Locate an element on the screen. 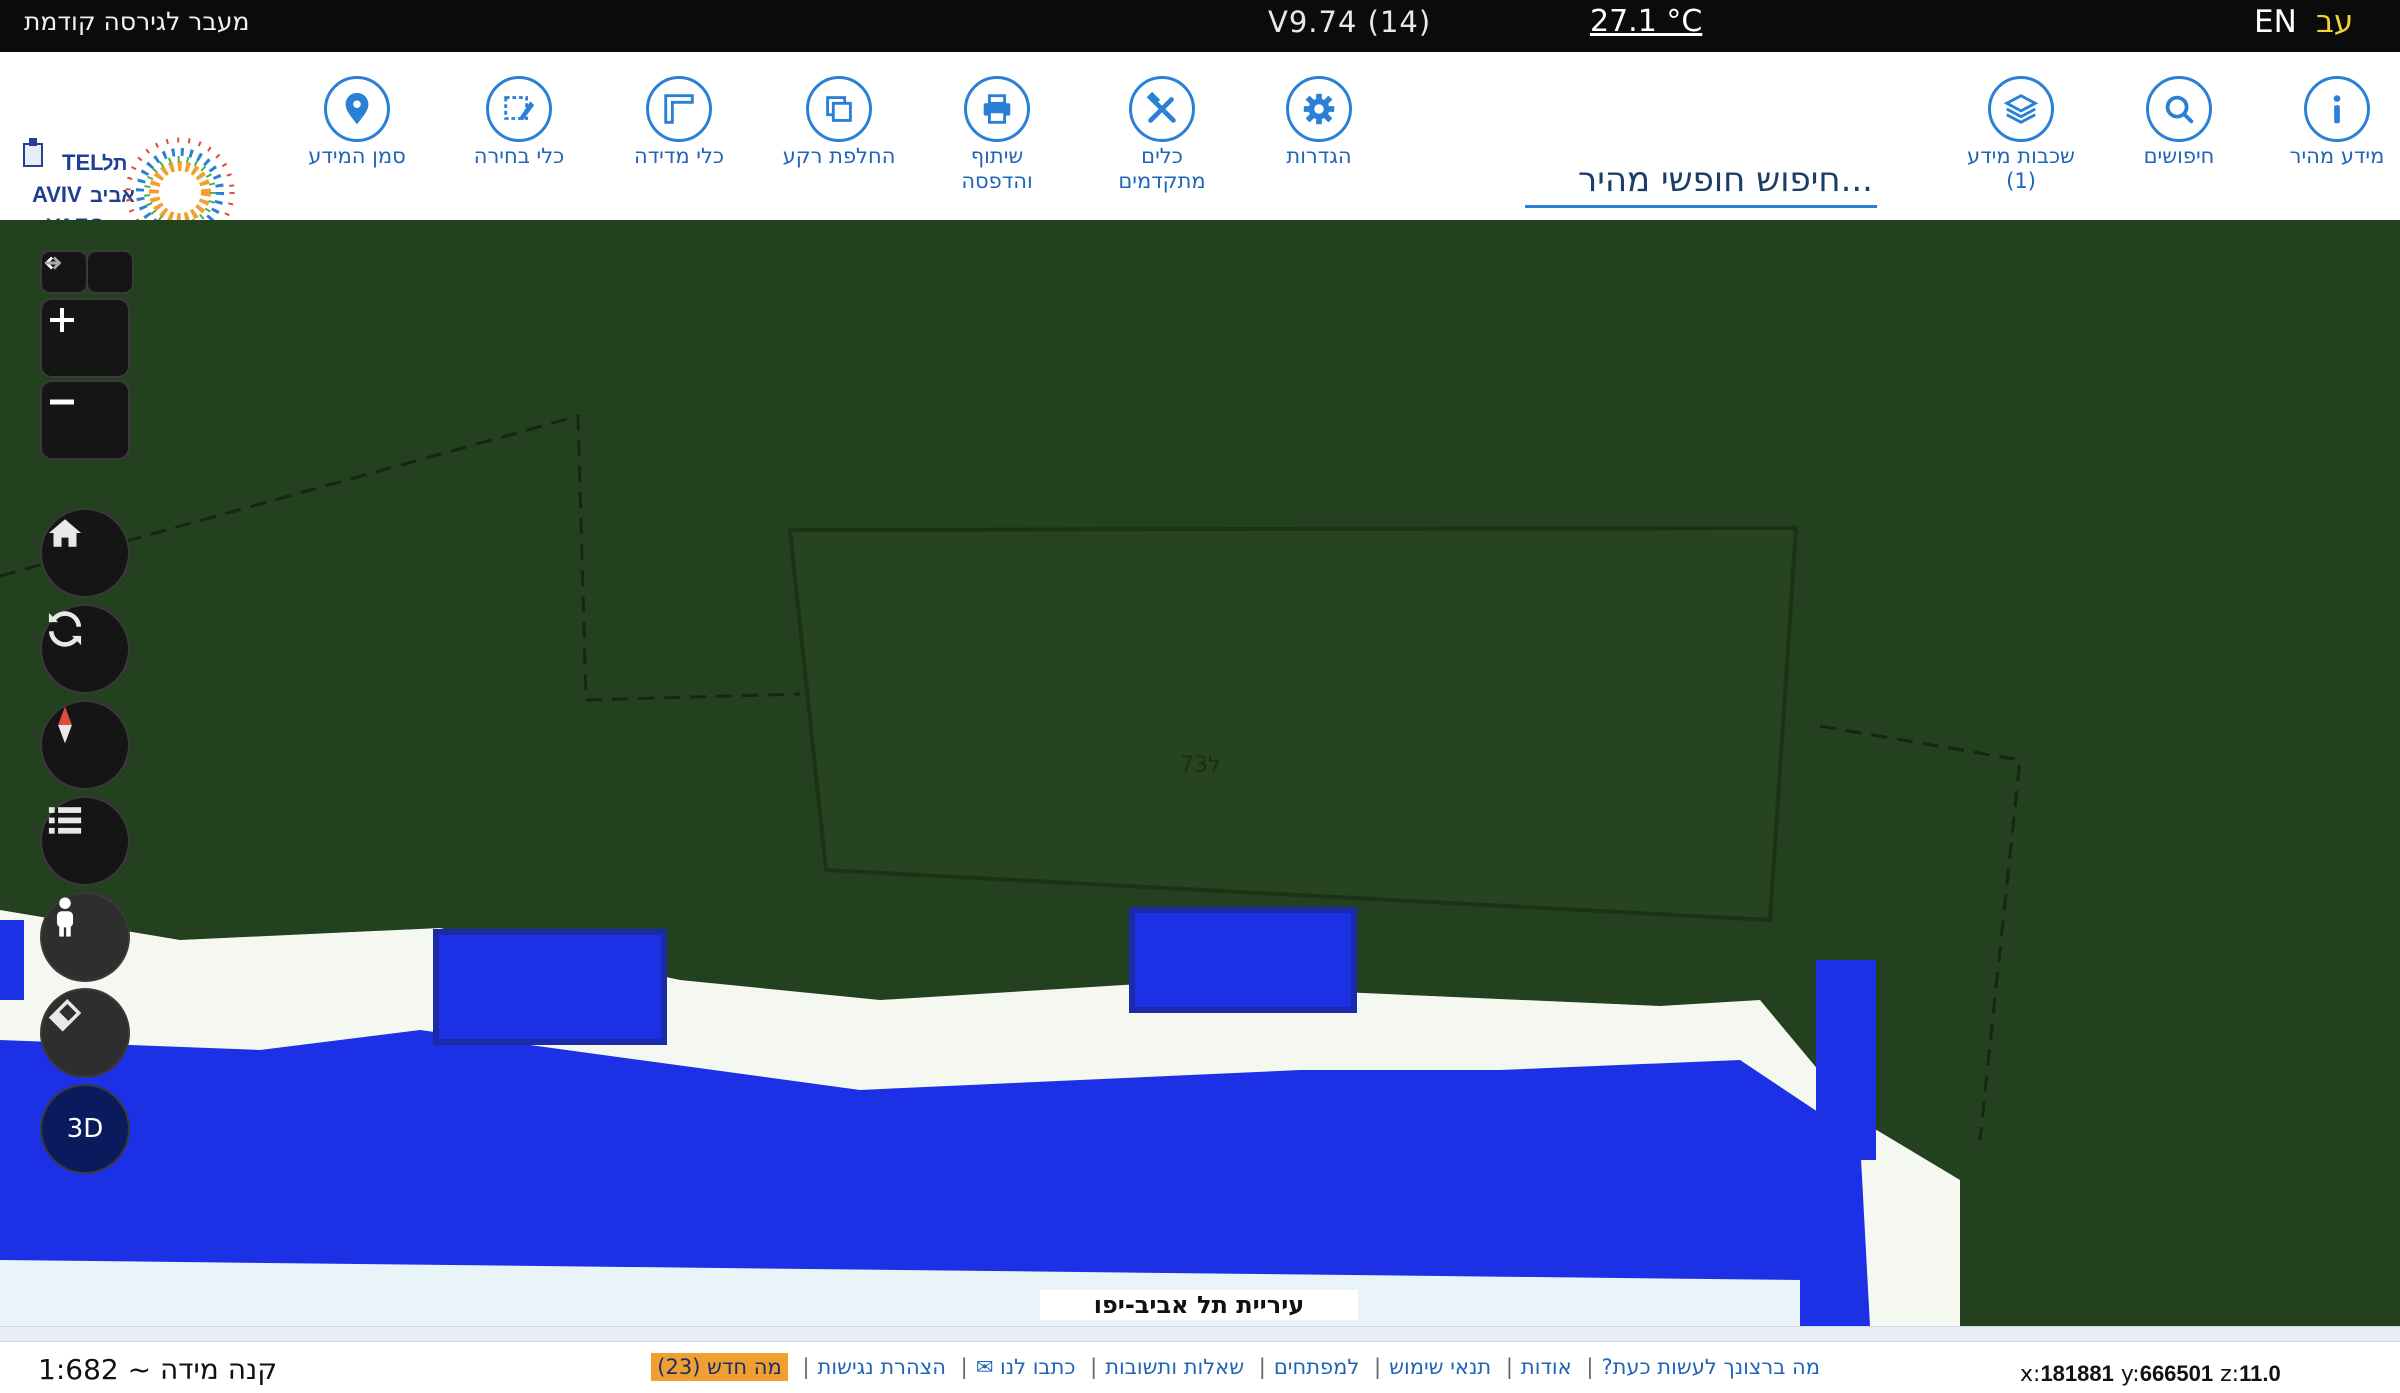 The height and width of the screenshot is (1393, 2400). map-scale: קנה מידה ~ 1:682 is located at coordinates (158, 1369).